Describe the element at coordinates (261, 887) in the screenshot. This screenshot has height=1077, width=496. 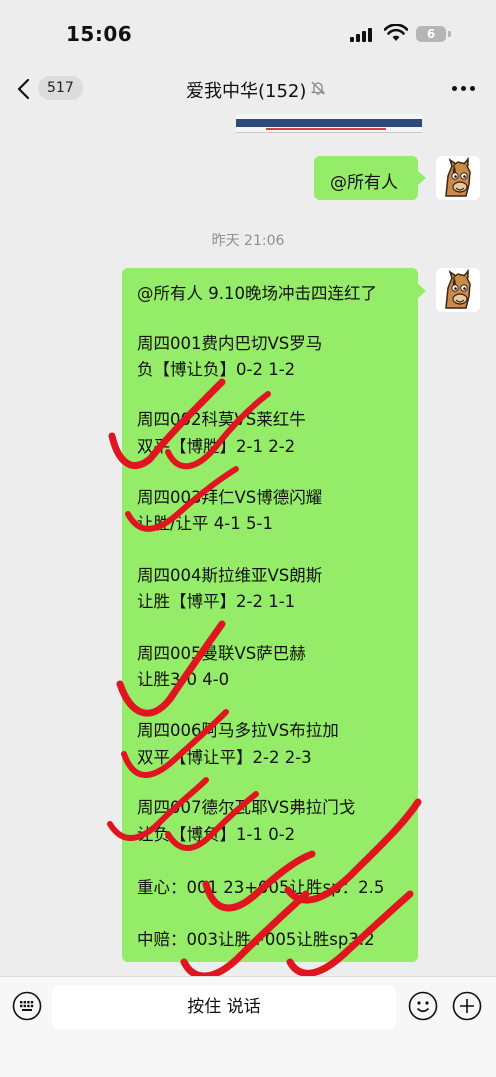
I see `message-line: 重心：001 23+005让胜sp：2.5` at that location.